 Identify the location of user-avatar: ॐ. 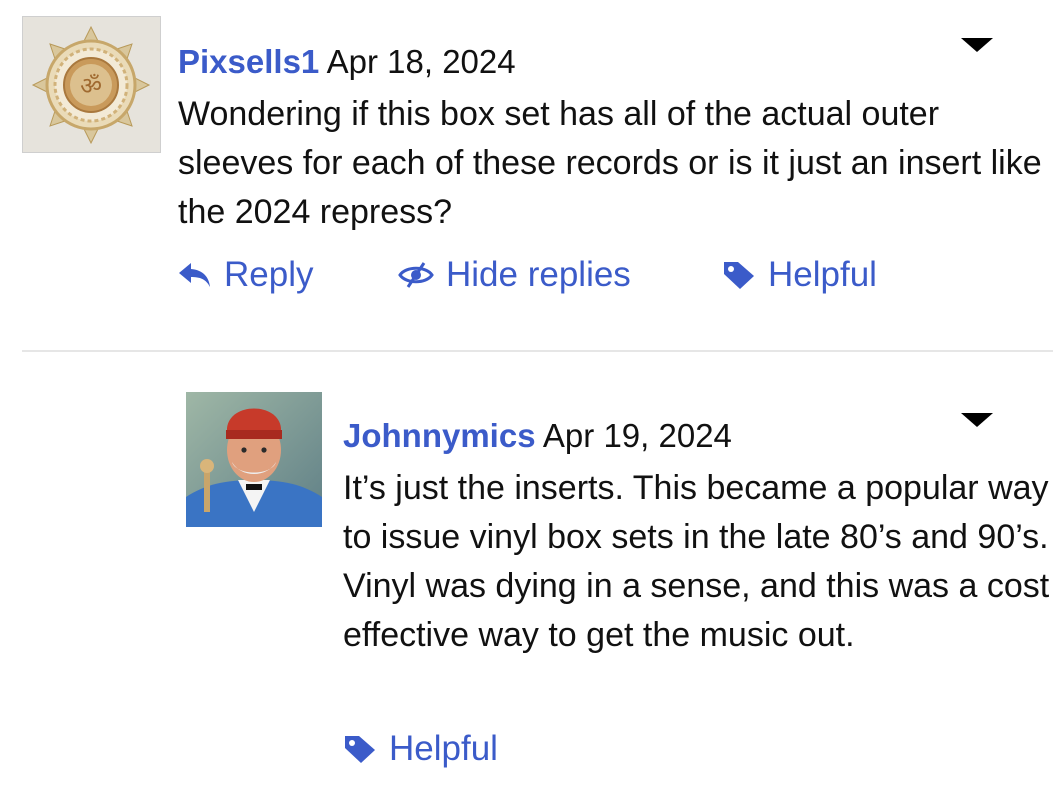
(91, 84).